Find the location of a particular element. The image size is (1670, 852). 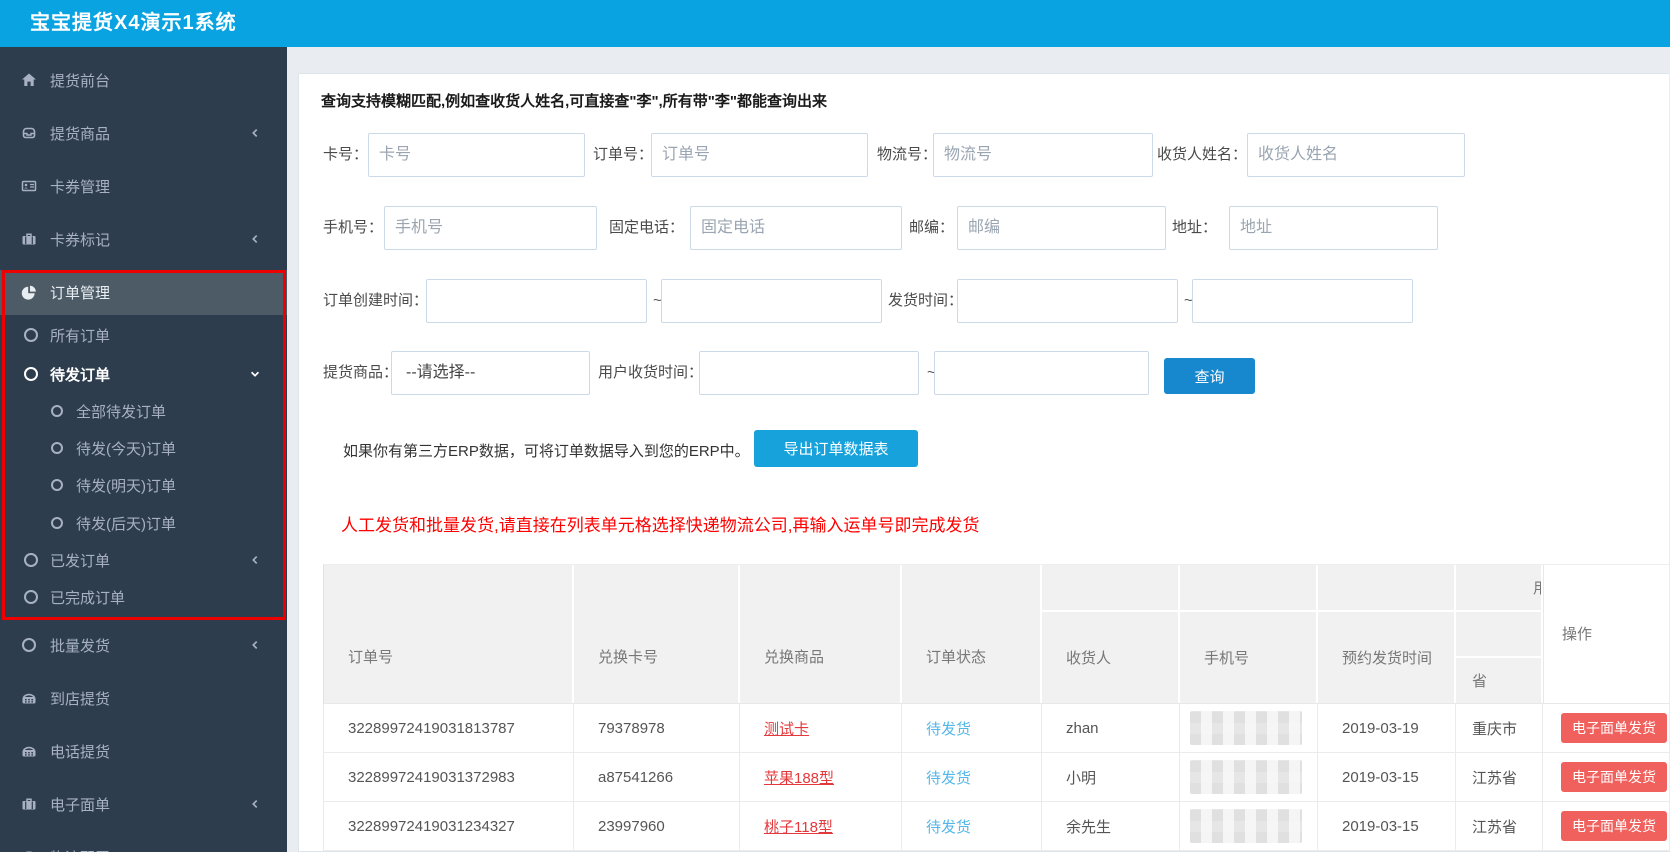

sidebar-item-label: 到店提货 is located at coordinates (80, 699).